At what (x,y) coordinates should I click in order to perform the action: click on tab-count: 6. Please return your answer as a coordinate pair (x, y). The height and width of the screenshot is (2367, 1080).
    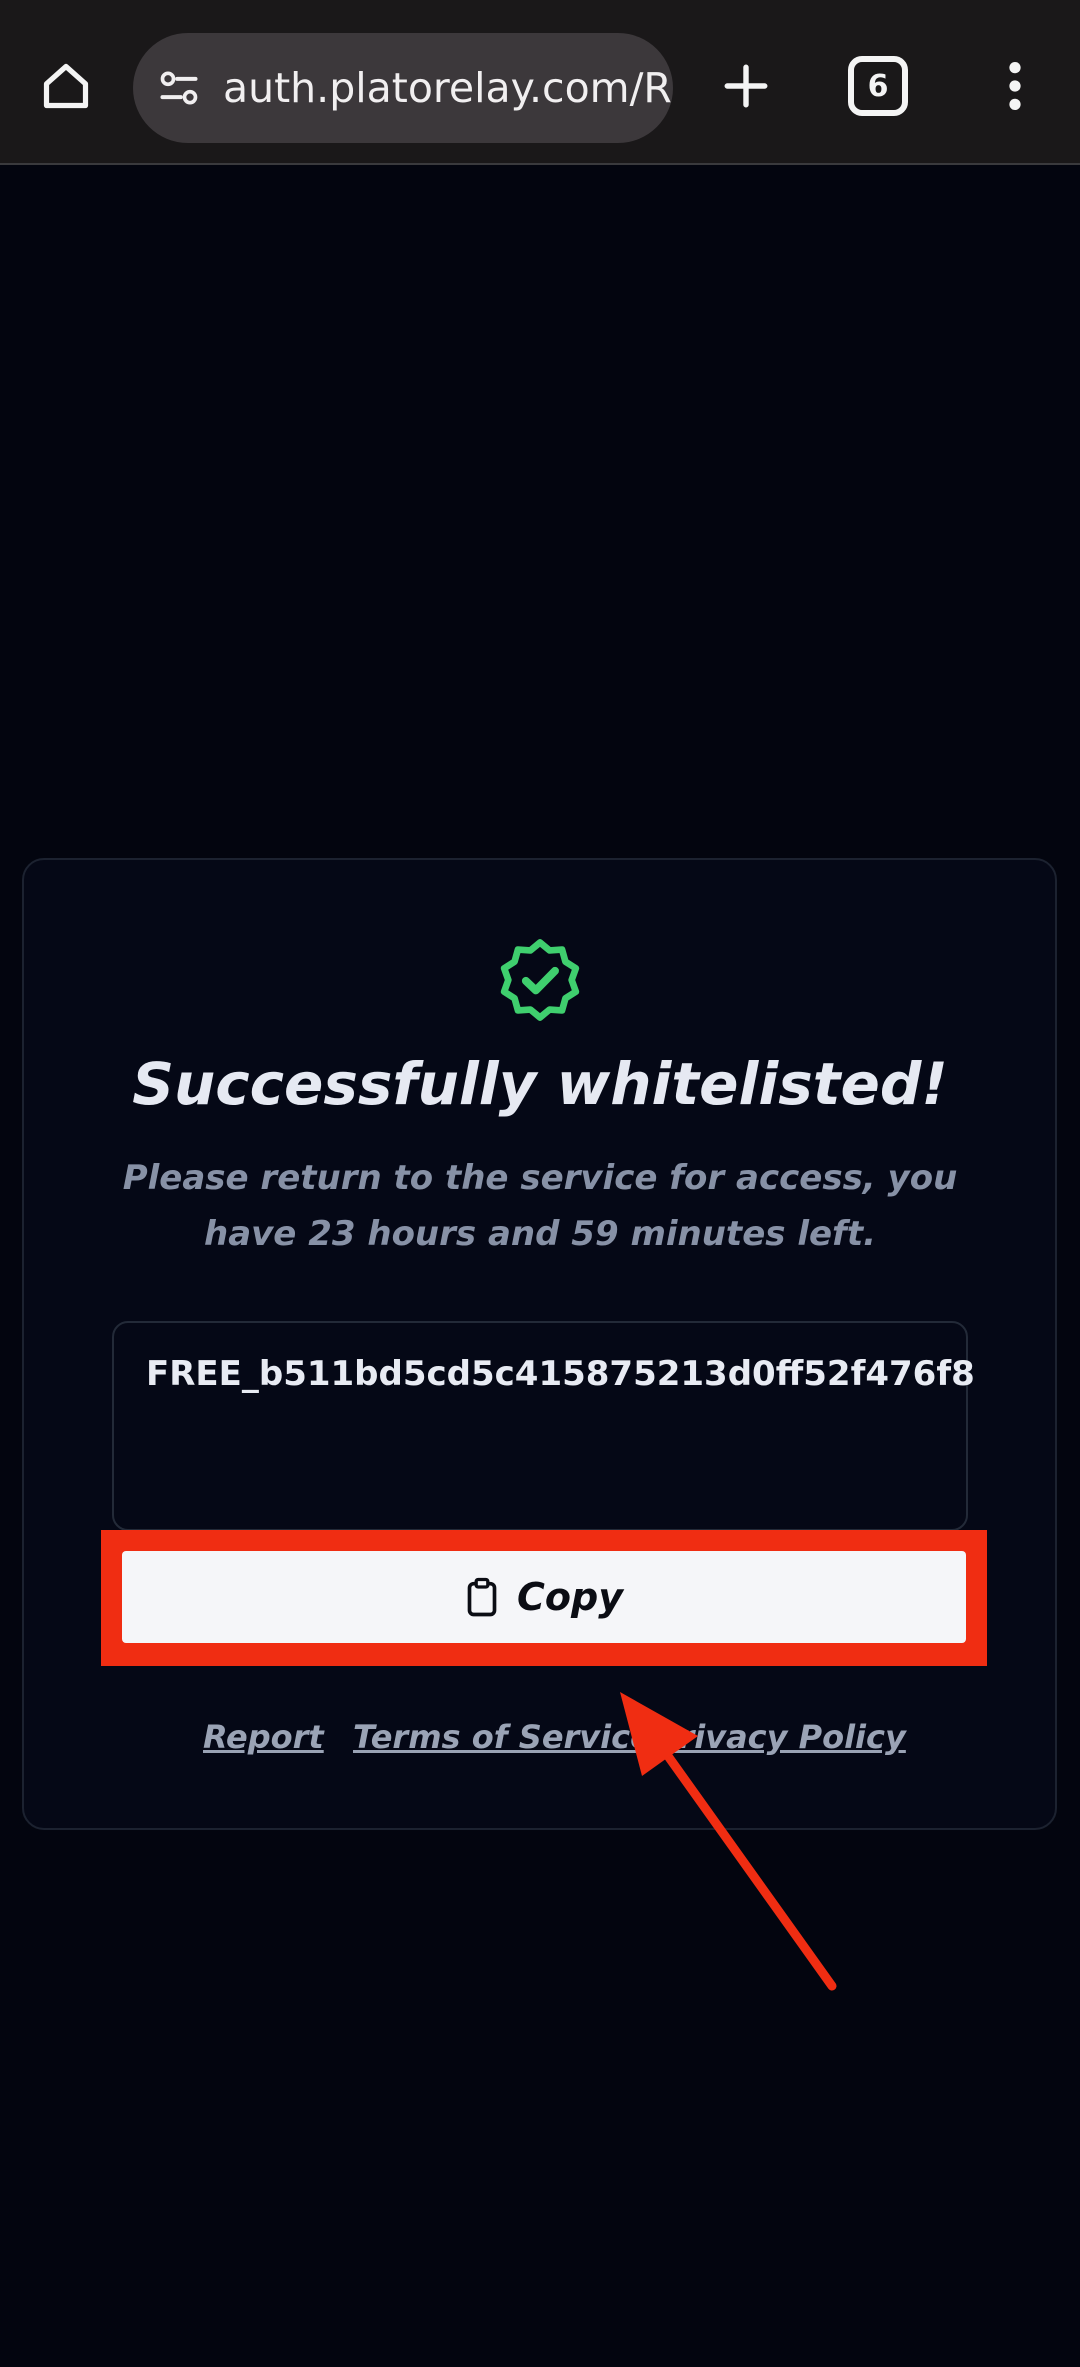
    Looking at the image, I should click on (878, 86).